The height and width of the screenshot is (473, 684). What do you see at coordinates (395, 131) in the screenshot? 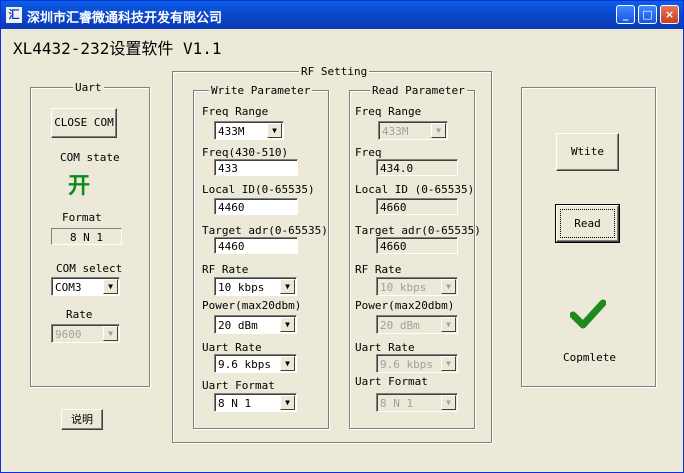
I see `read-freq-range-value: 433M` at bounding box center [395, 131].